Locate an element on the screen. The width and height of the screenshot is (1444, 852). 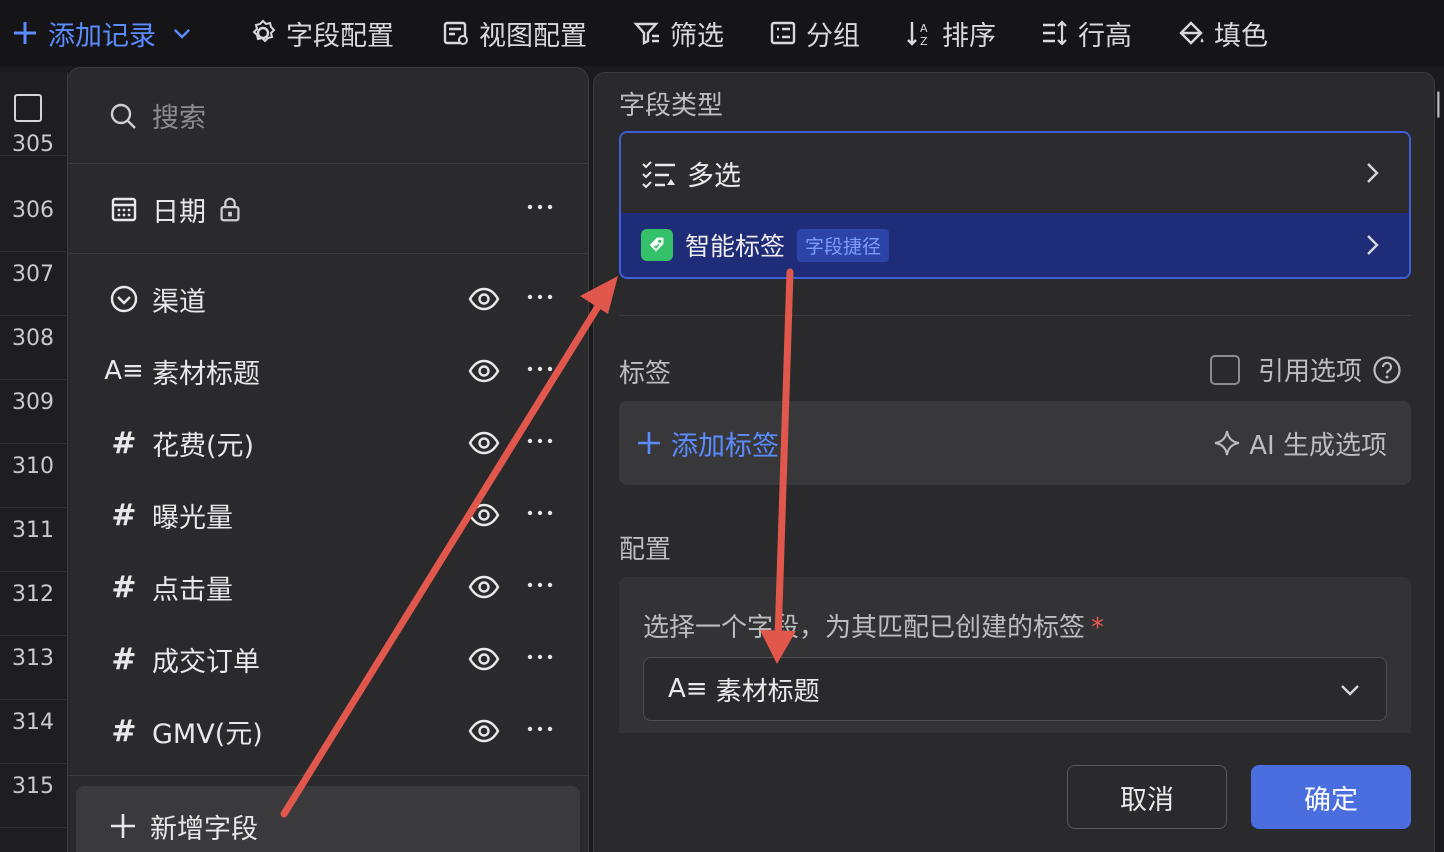
group-label: 分组 is located at coordinates (833, 36).